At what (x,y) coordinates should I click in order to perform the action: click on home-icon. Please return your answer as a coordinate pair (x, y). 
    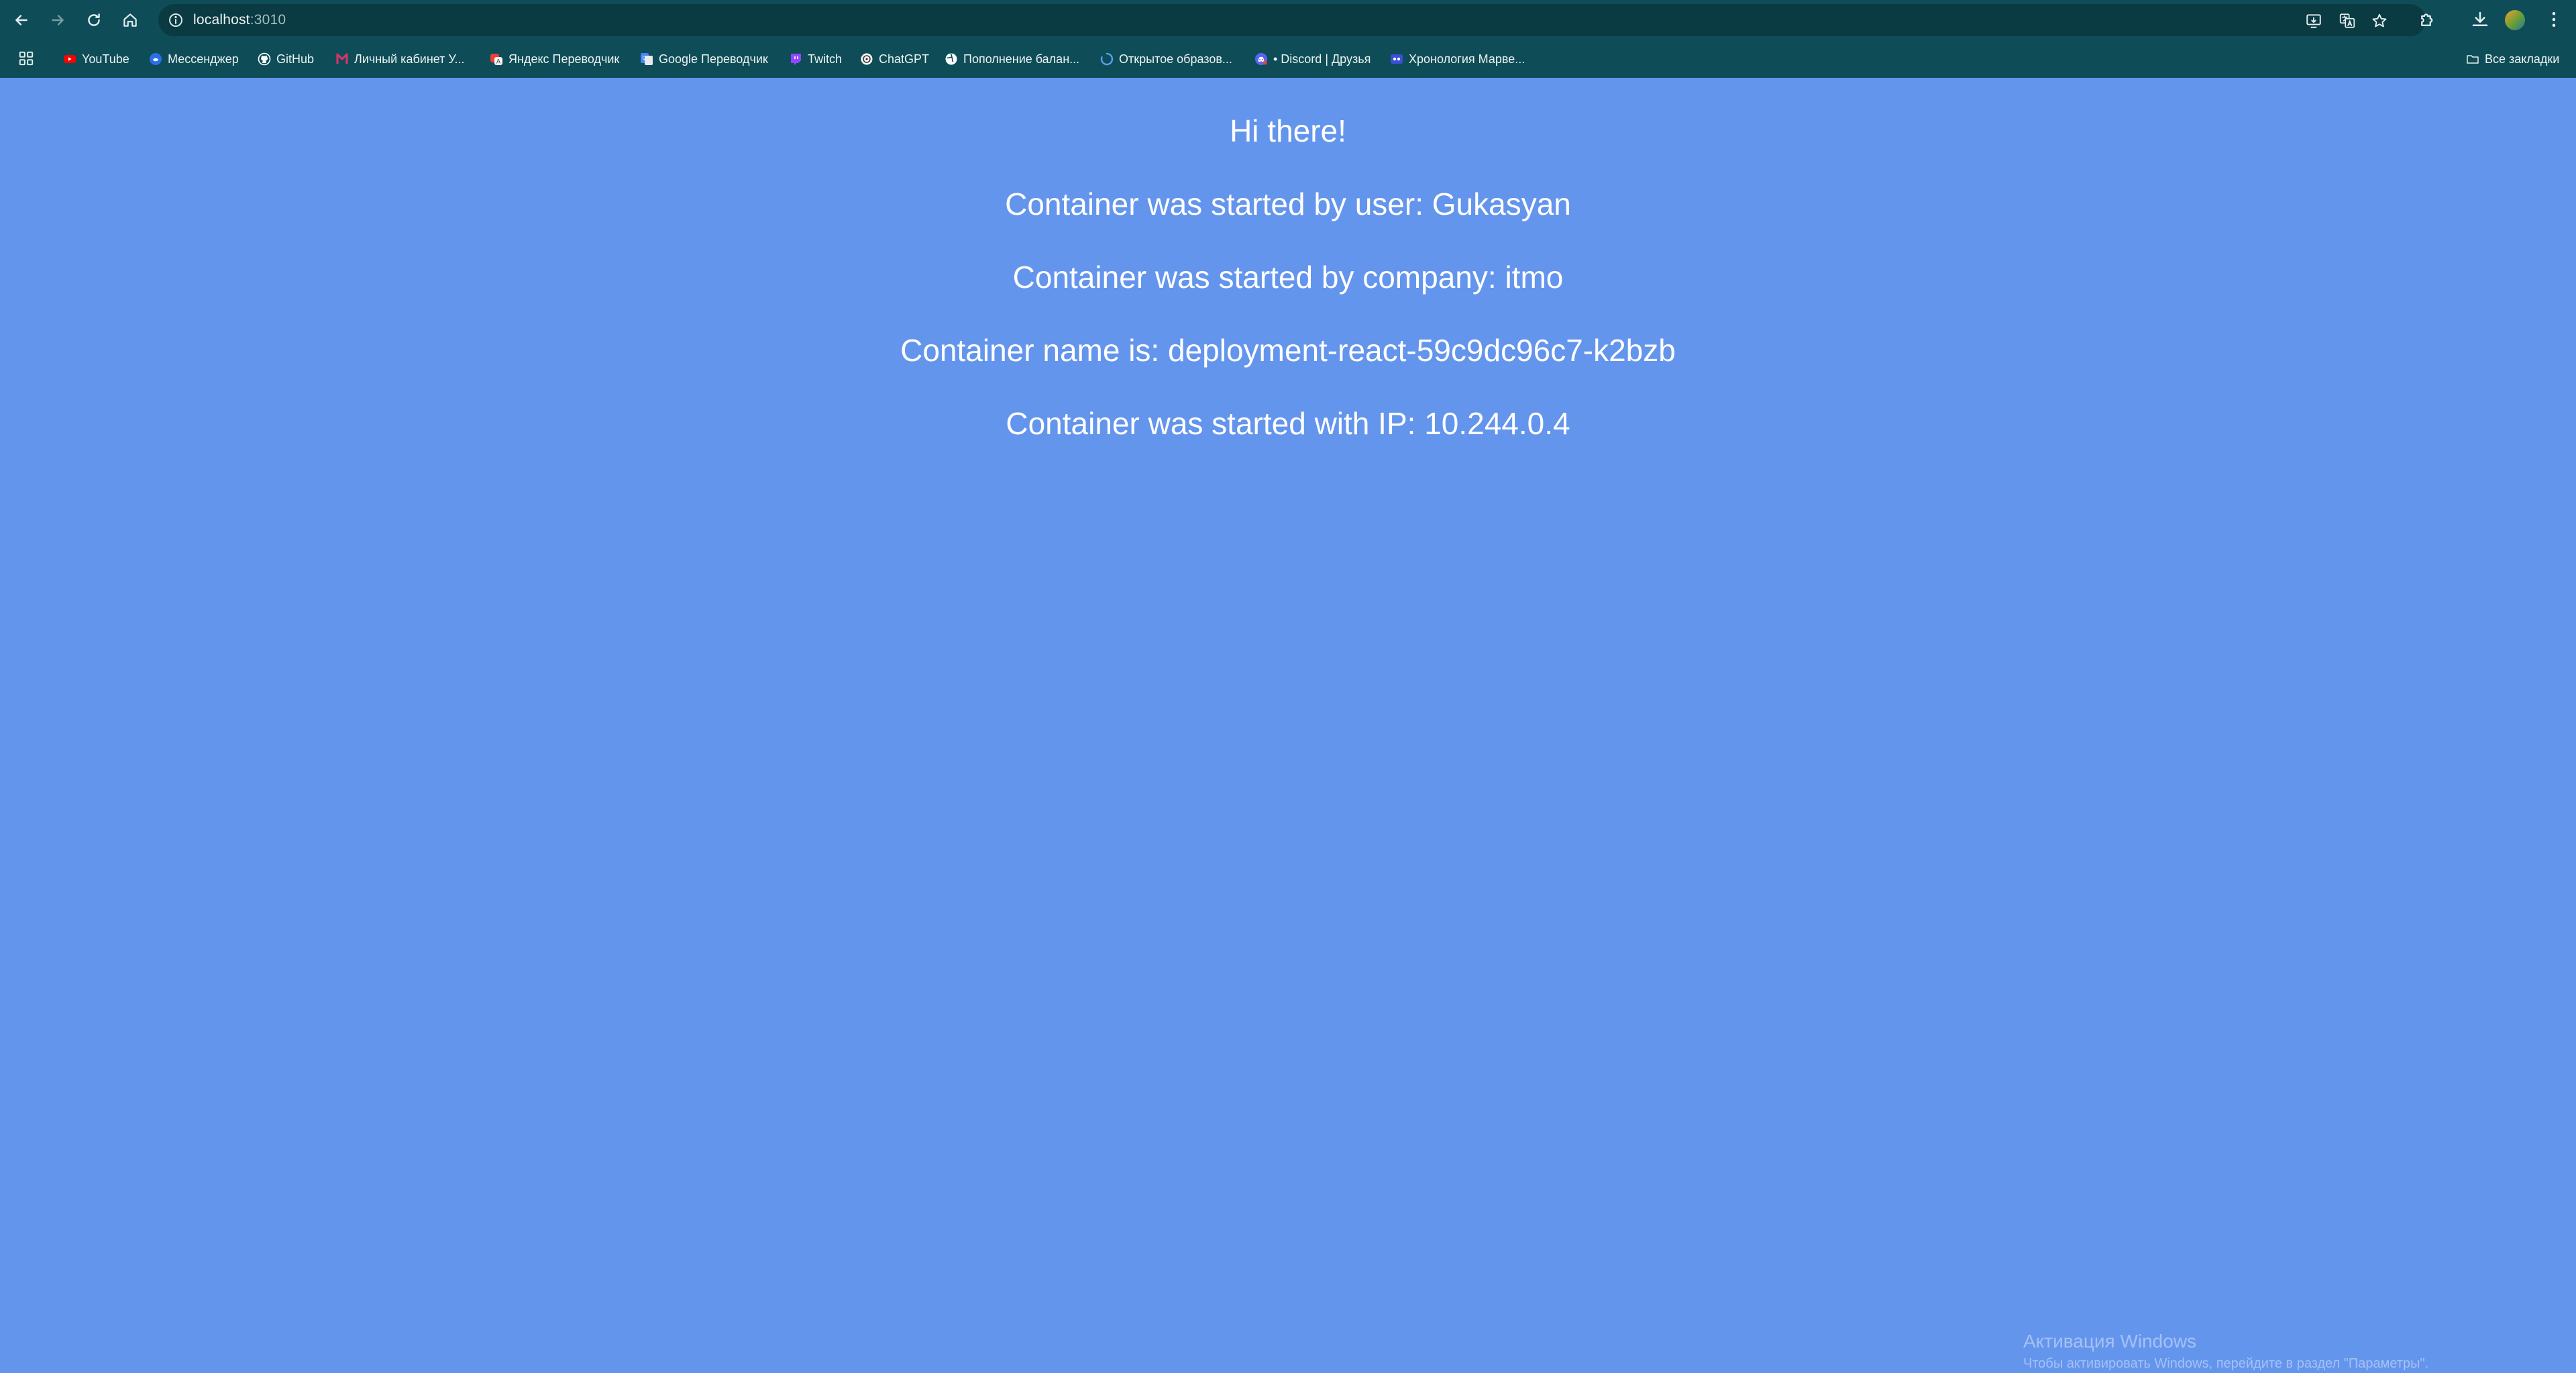
    Looking at the image, I should click on (130, 20).